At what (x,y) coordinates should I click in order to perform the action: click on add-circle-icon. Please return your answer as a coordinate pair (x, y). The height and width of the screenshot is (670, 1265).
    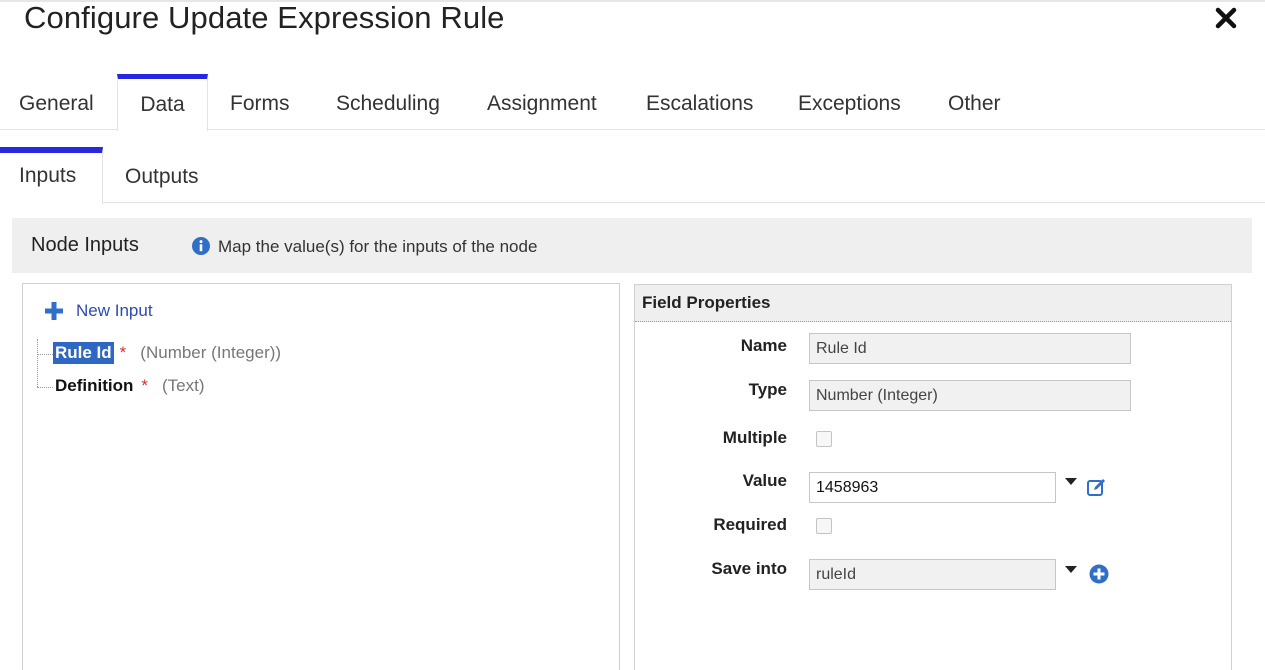
    Looking at the image, I should click on (1099, 574).